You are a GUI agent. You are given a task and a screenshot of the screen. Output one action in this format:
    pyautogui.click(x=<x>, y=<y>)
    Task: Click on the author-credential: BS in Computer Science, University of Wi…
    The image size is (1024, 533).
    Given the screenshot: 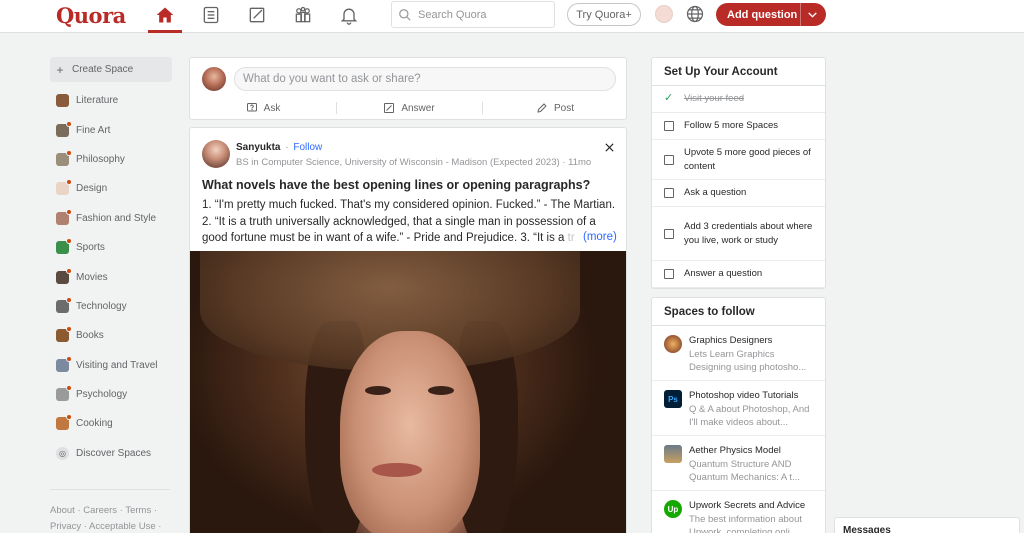 What is the action you would take?
    pyautogui.click(x=414, y=162)
    